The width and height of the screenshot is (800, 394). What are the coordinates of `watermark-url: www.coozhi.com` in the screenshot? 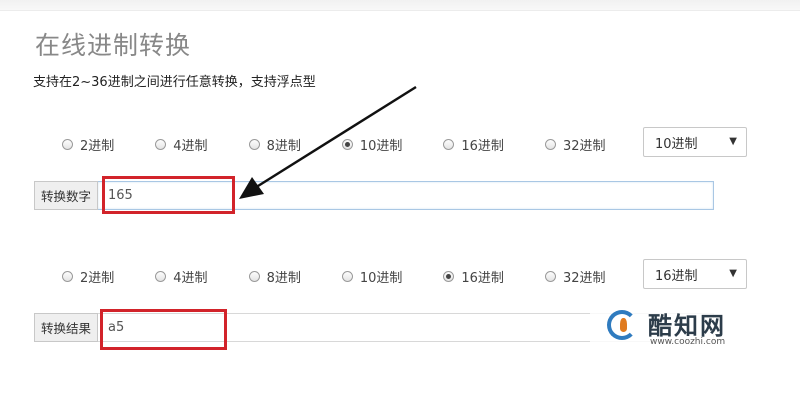 It's located at (688, 342).